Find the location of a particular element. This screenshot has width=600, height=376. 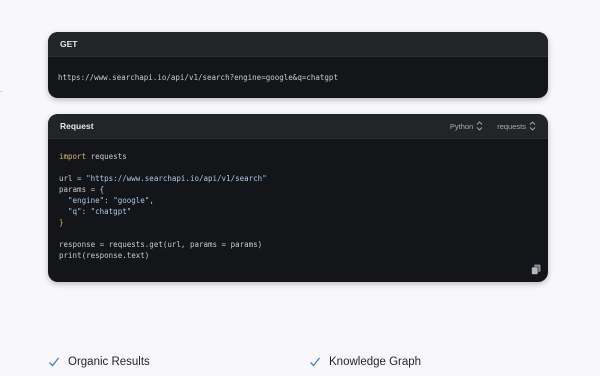

code-text: params = { is located at coordinates (82, 189).